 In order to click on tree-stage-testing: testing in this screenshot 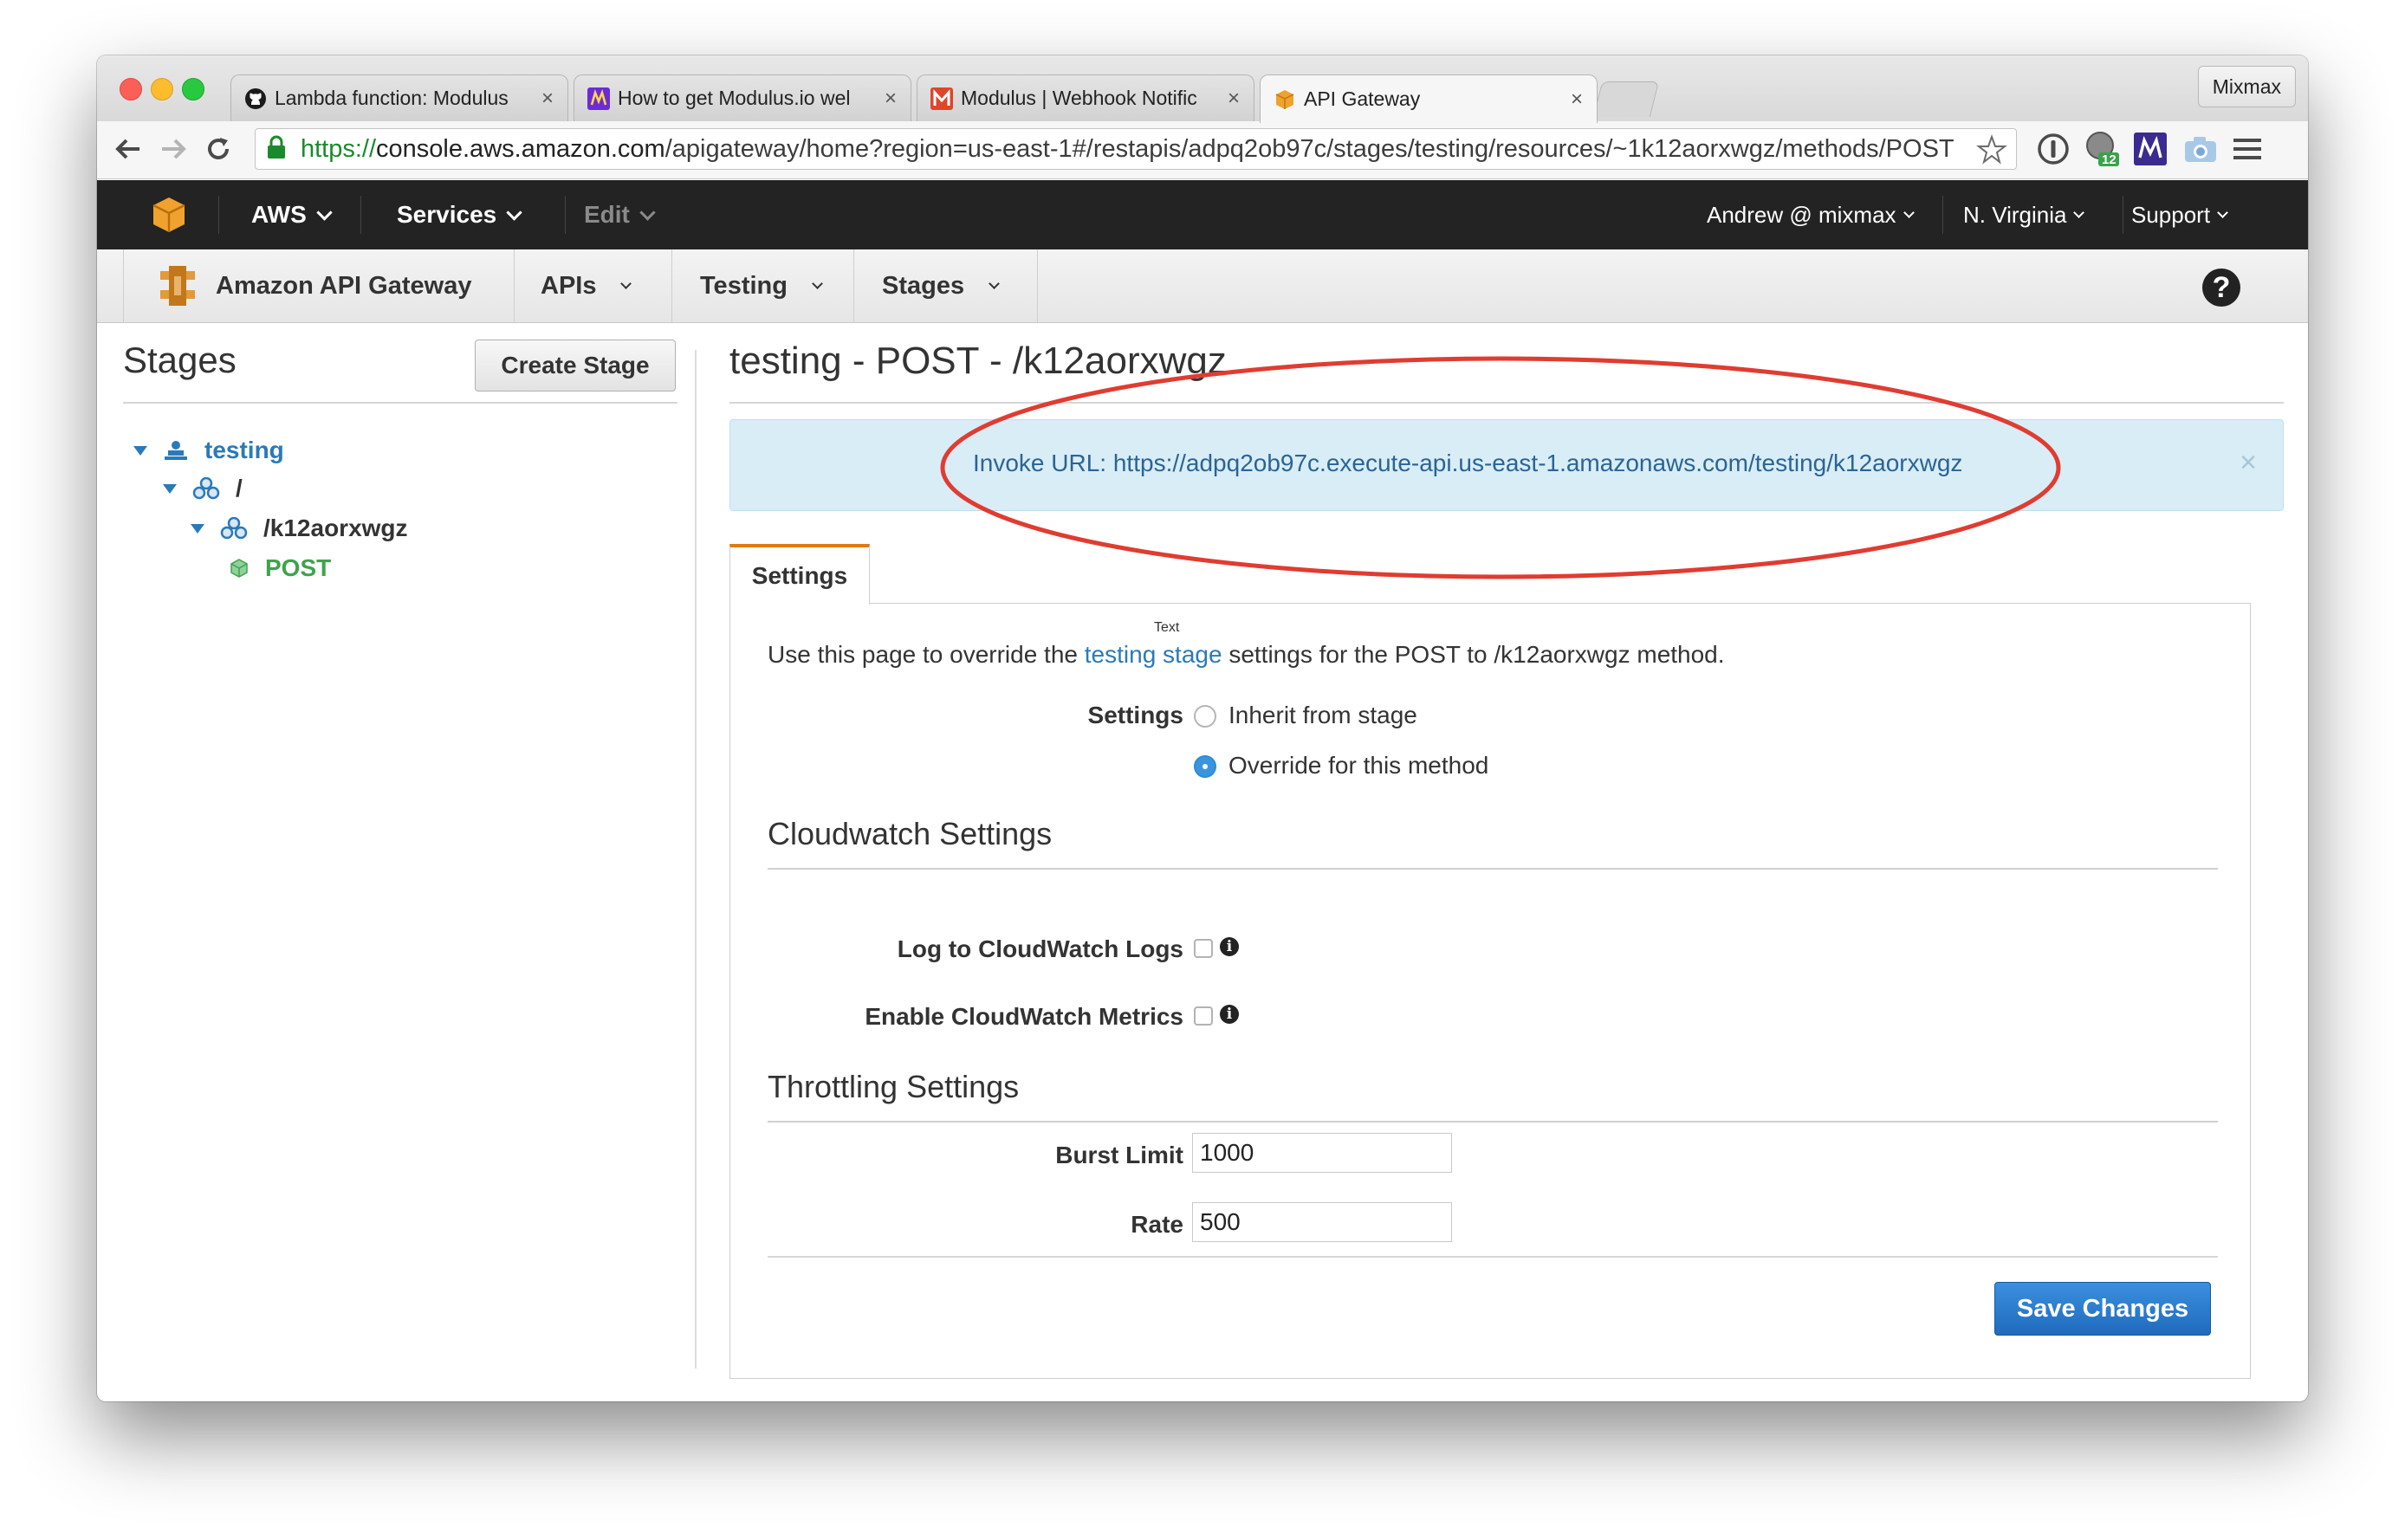, I will do `click(208, 450)`.